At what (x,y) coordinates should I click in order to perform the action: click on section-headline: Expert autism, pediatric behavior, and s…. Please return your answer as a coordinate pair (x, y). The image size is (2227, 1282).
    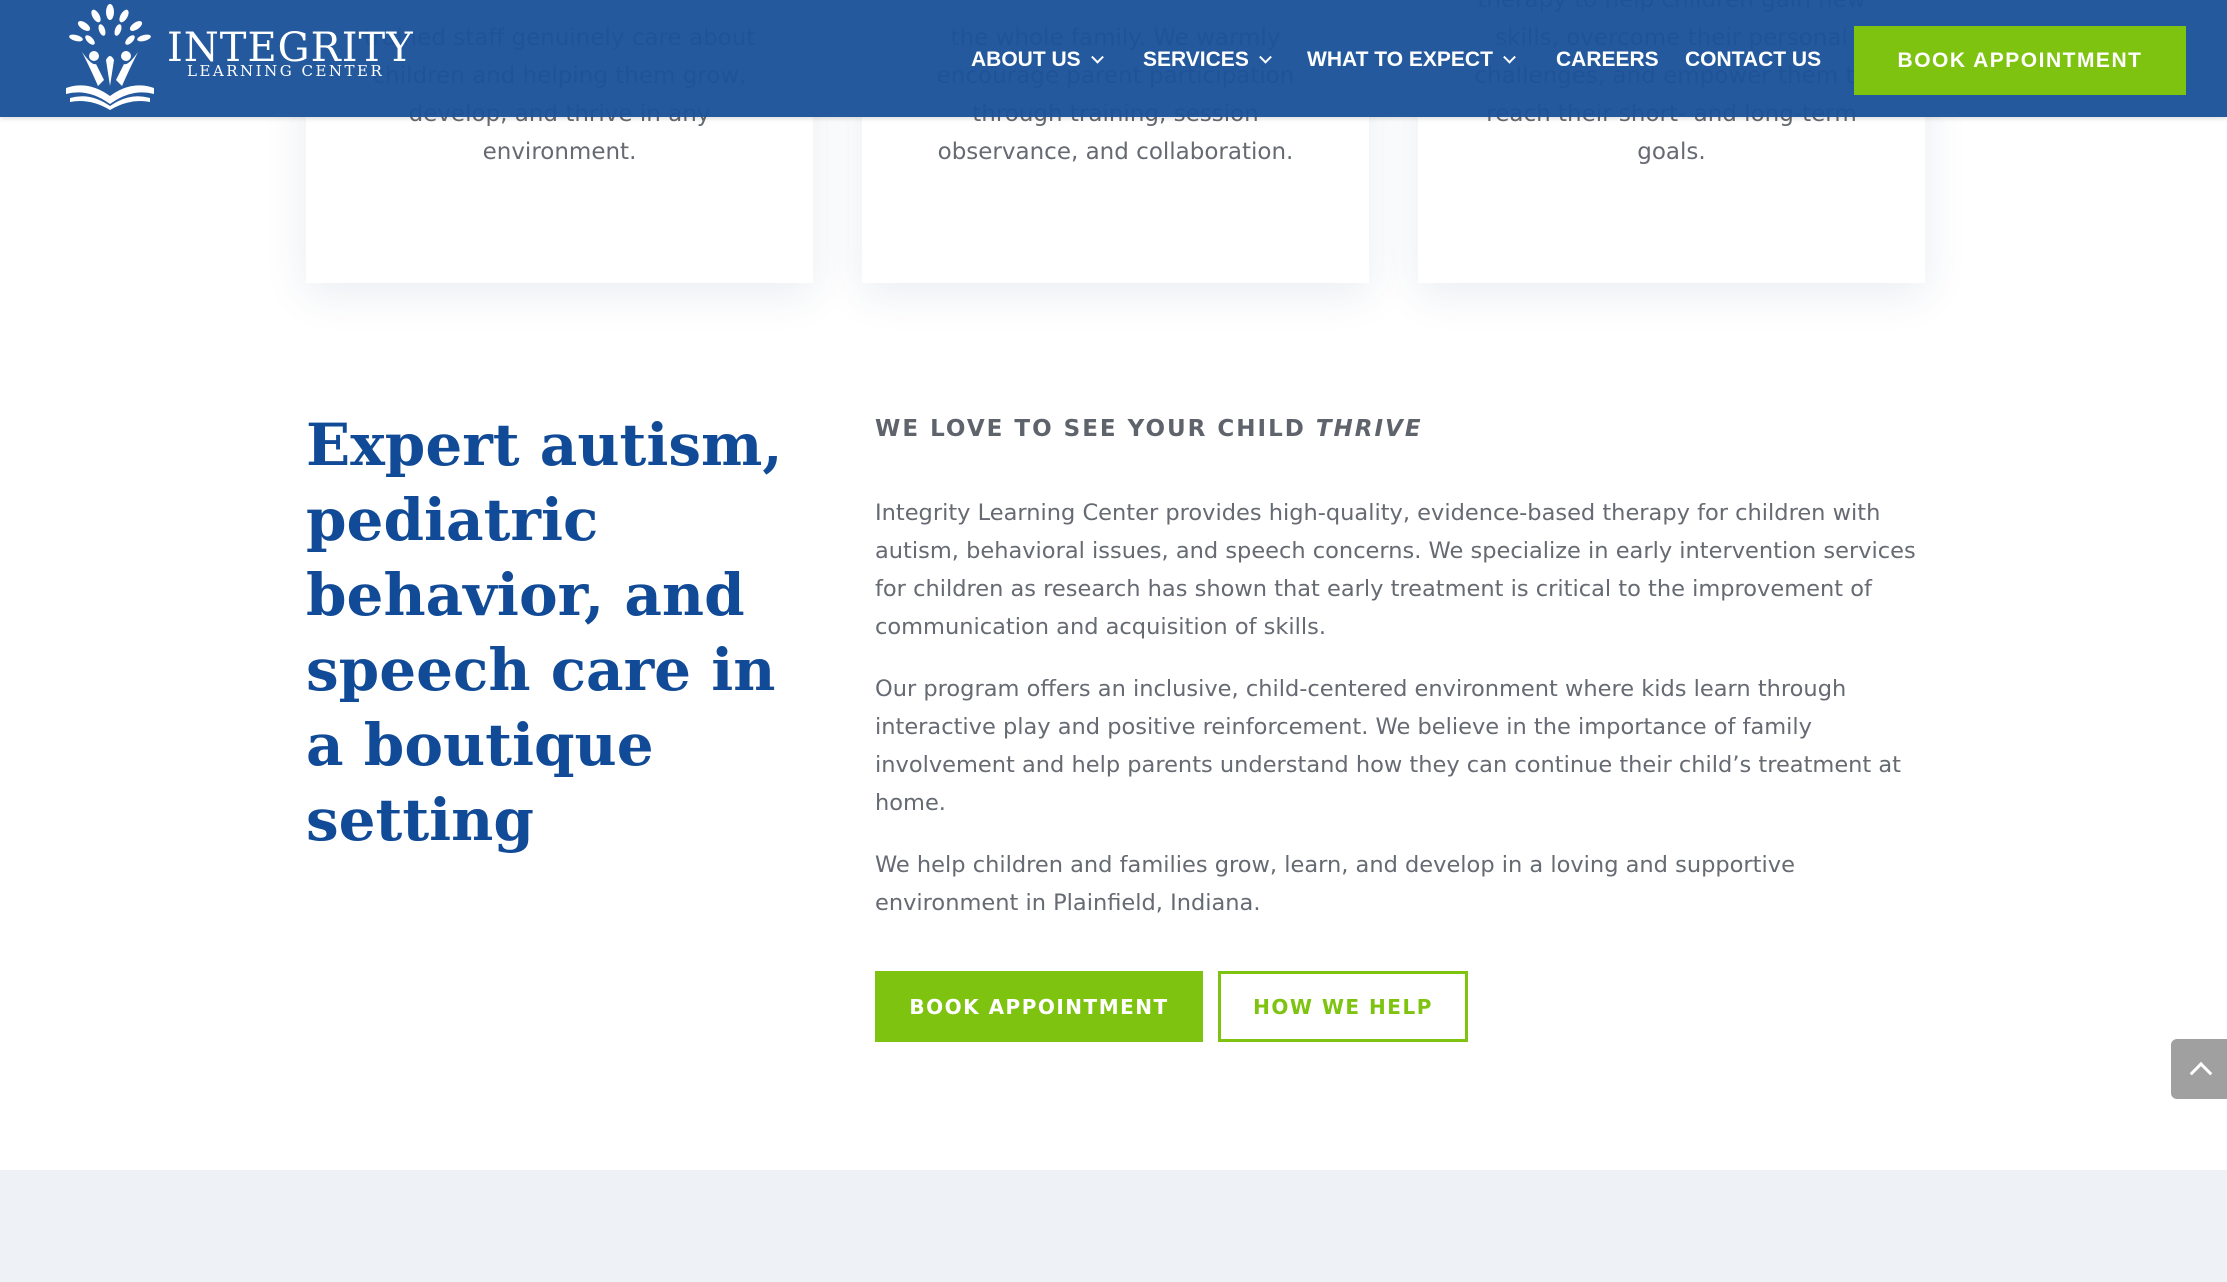
    Looking at the image, I should click on (544, 632).